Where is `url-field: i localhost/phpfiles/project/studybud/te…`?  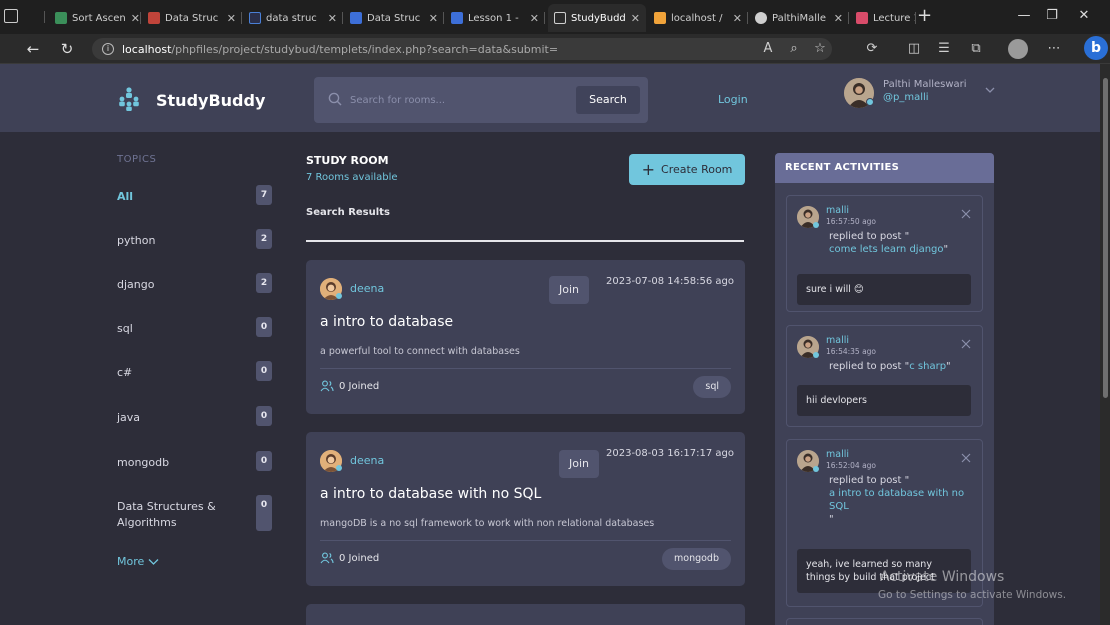 url-field: i localhost/phpfiles/project/studybud/te… is located at coordinates (462, 49).